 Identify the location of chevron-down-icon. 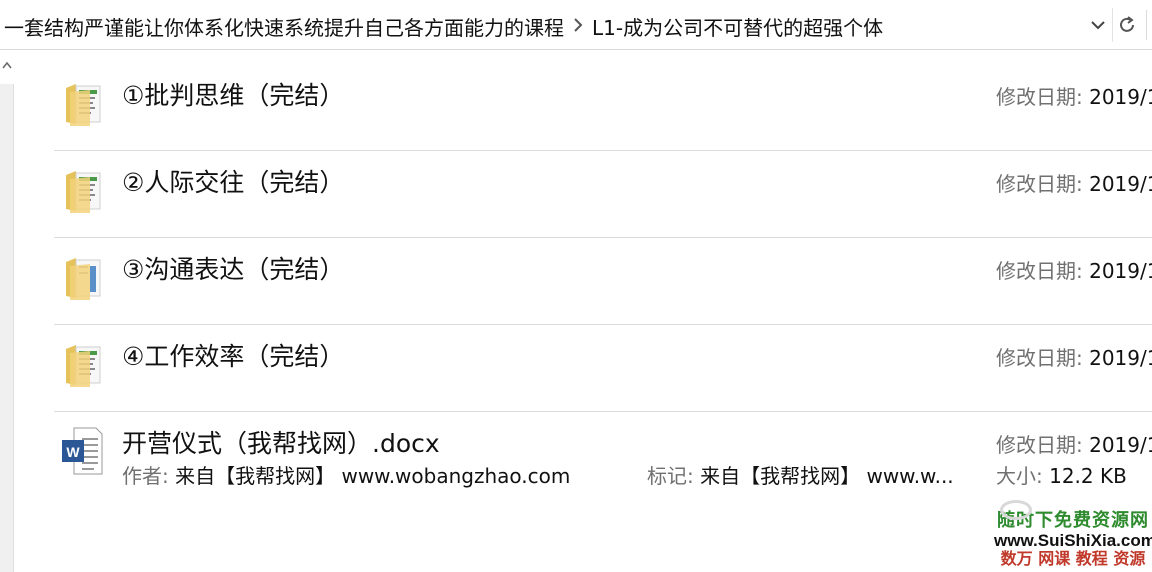
(1098, 25).